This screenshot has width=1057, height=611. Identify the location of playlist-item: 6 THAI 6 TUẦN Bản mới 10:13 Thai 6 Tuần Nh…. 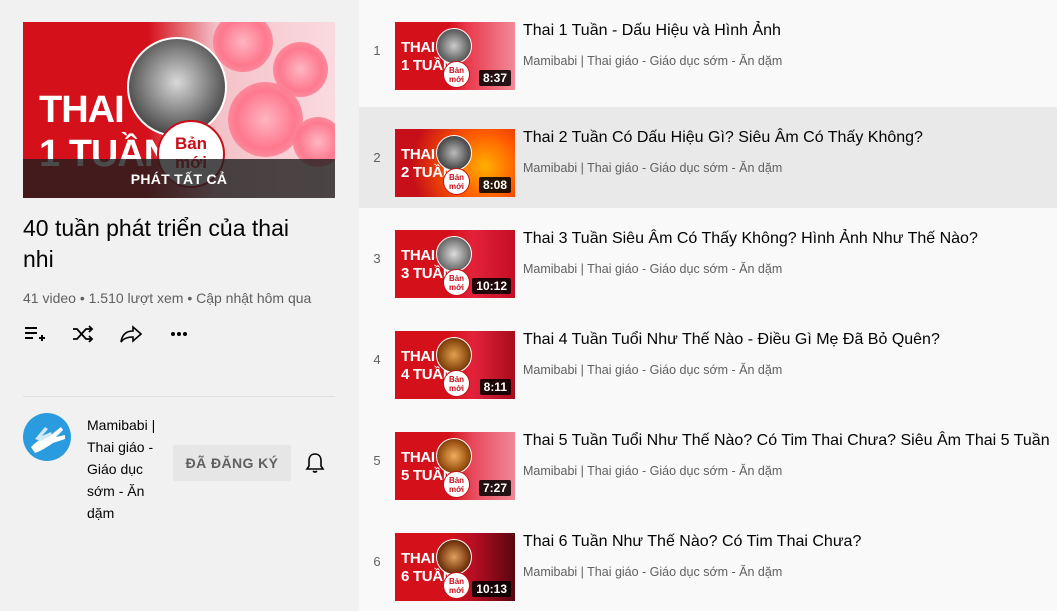
(708, 561).